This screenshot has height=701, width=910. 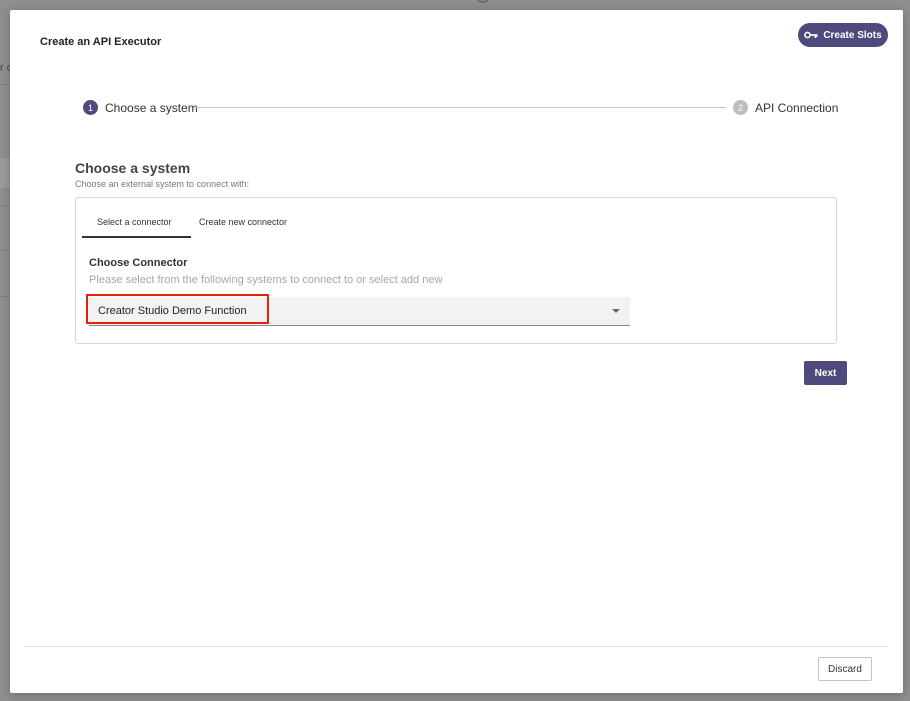 What do you see at coordinates (852, 35) in the screenshot?
I see `create-slots-label: Create Slots` at bounding box center [852, 35].